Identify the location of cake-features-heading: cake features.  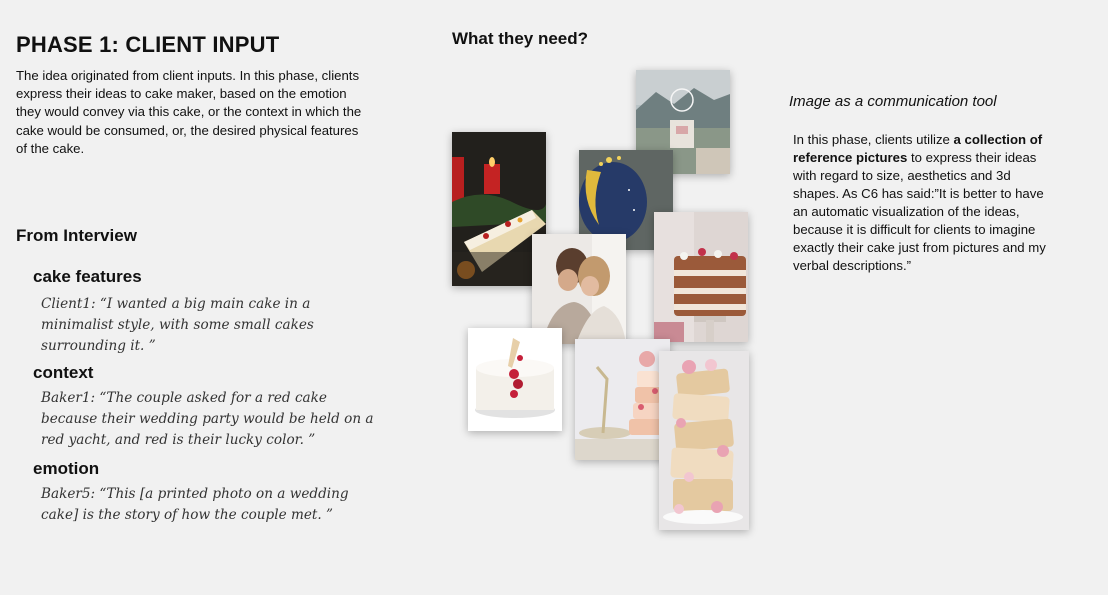
(87, 276).